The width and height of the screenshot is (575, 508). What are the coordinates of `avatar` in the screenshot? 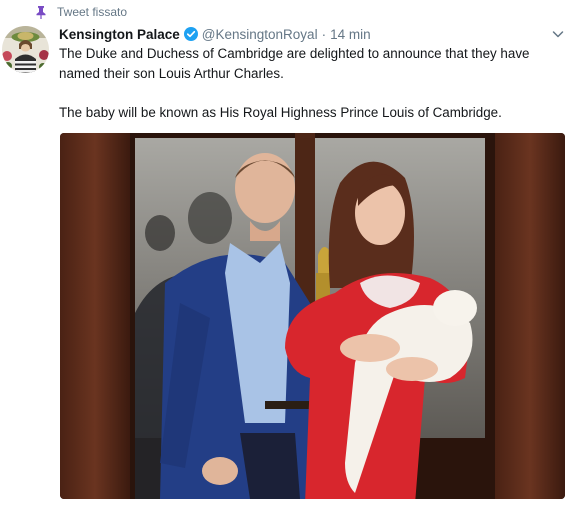 It's located at (25, 49).